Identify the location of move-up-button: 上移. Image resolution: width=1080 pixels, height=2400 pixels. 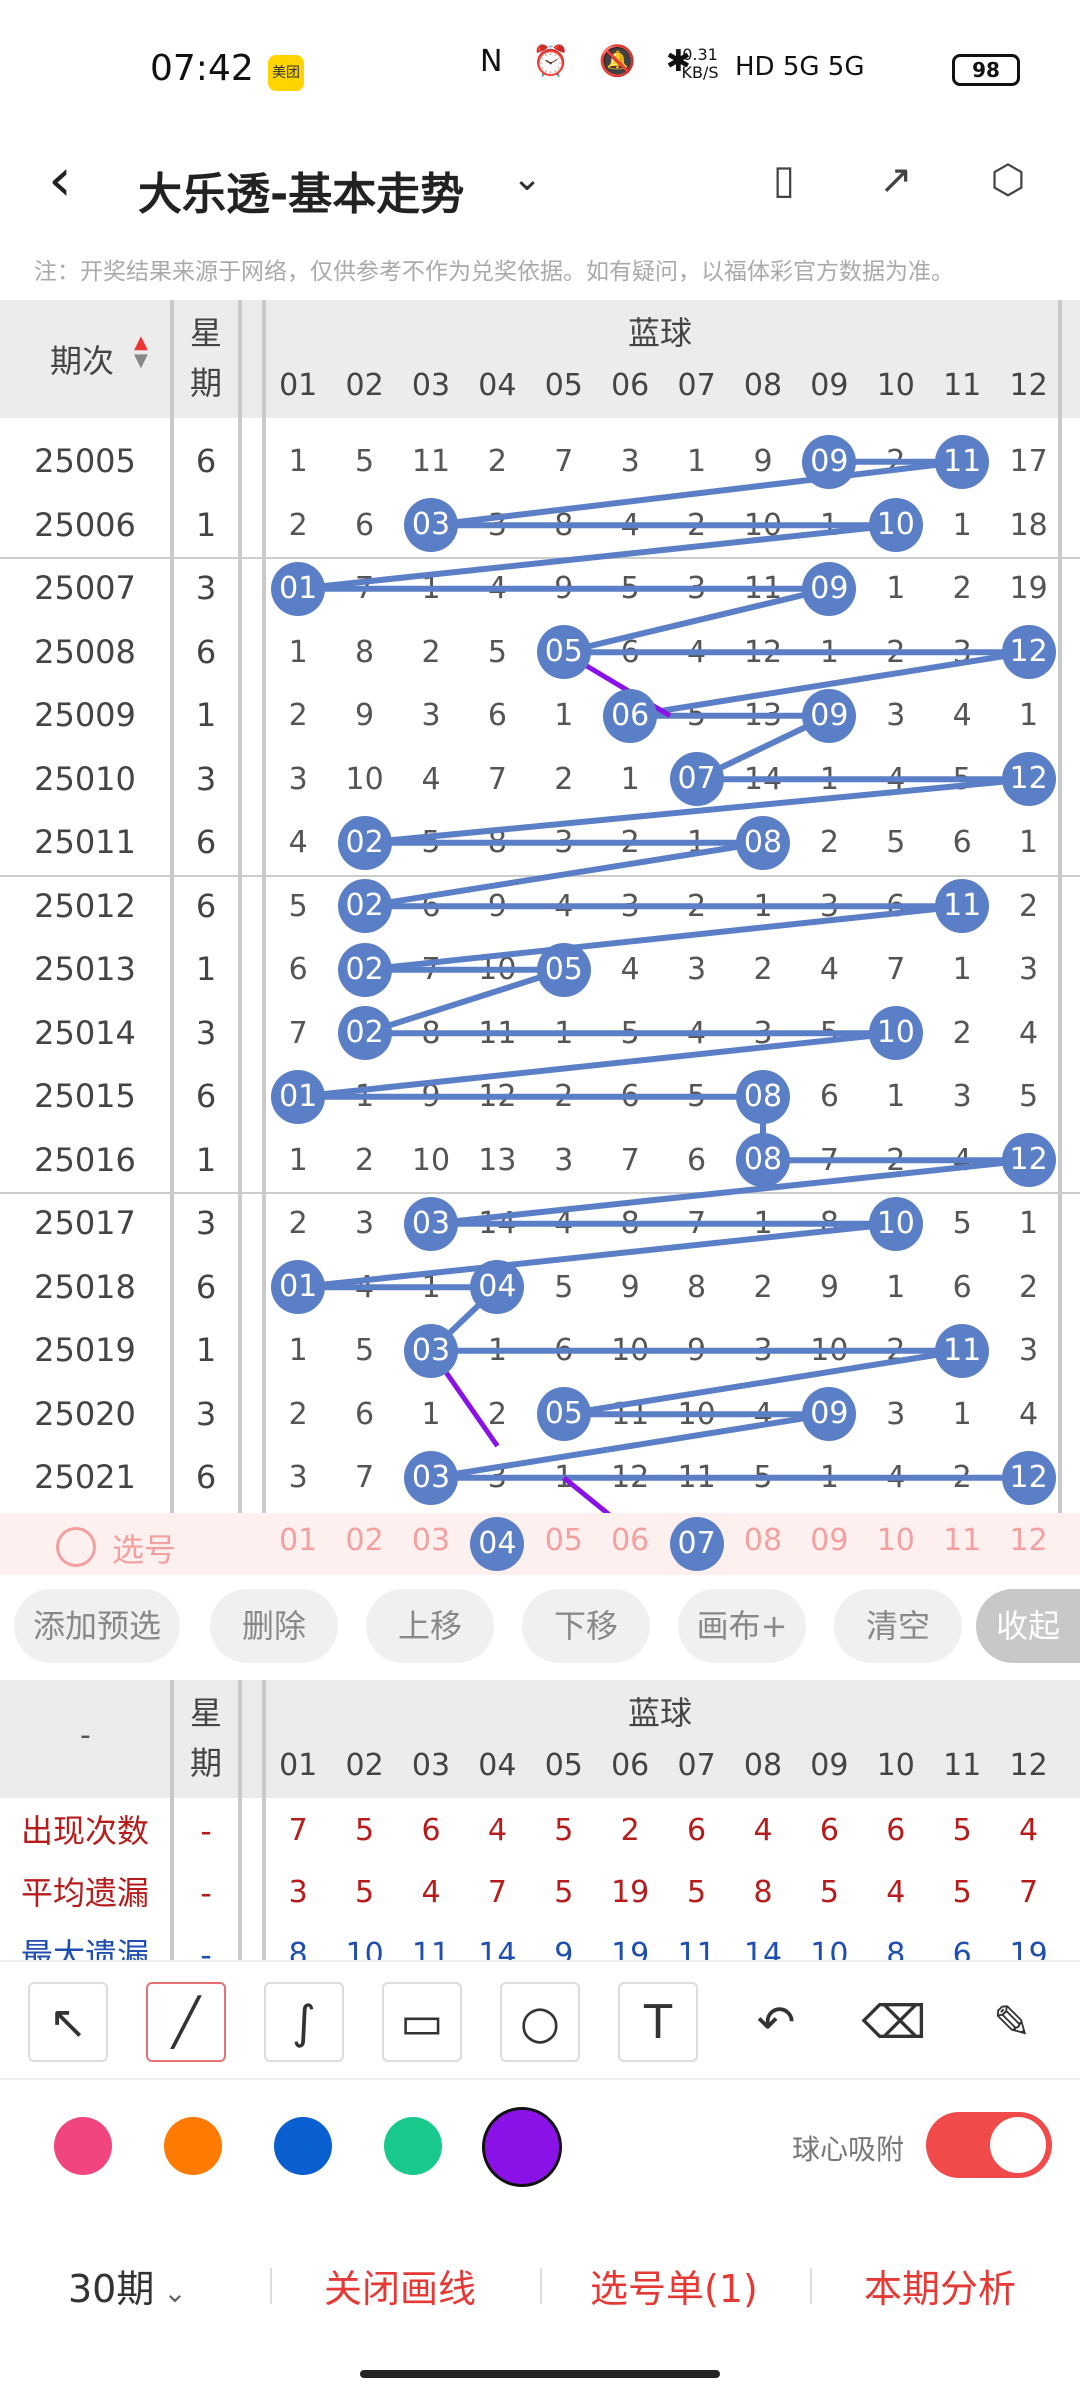
(430, 1626).